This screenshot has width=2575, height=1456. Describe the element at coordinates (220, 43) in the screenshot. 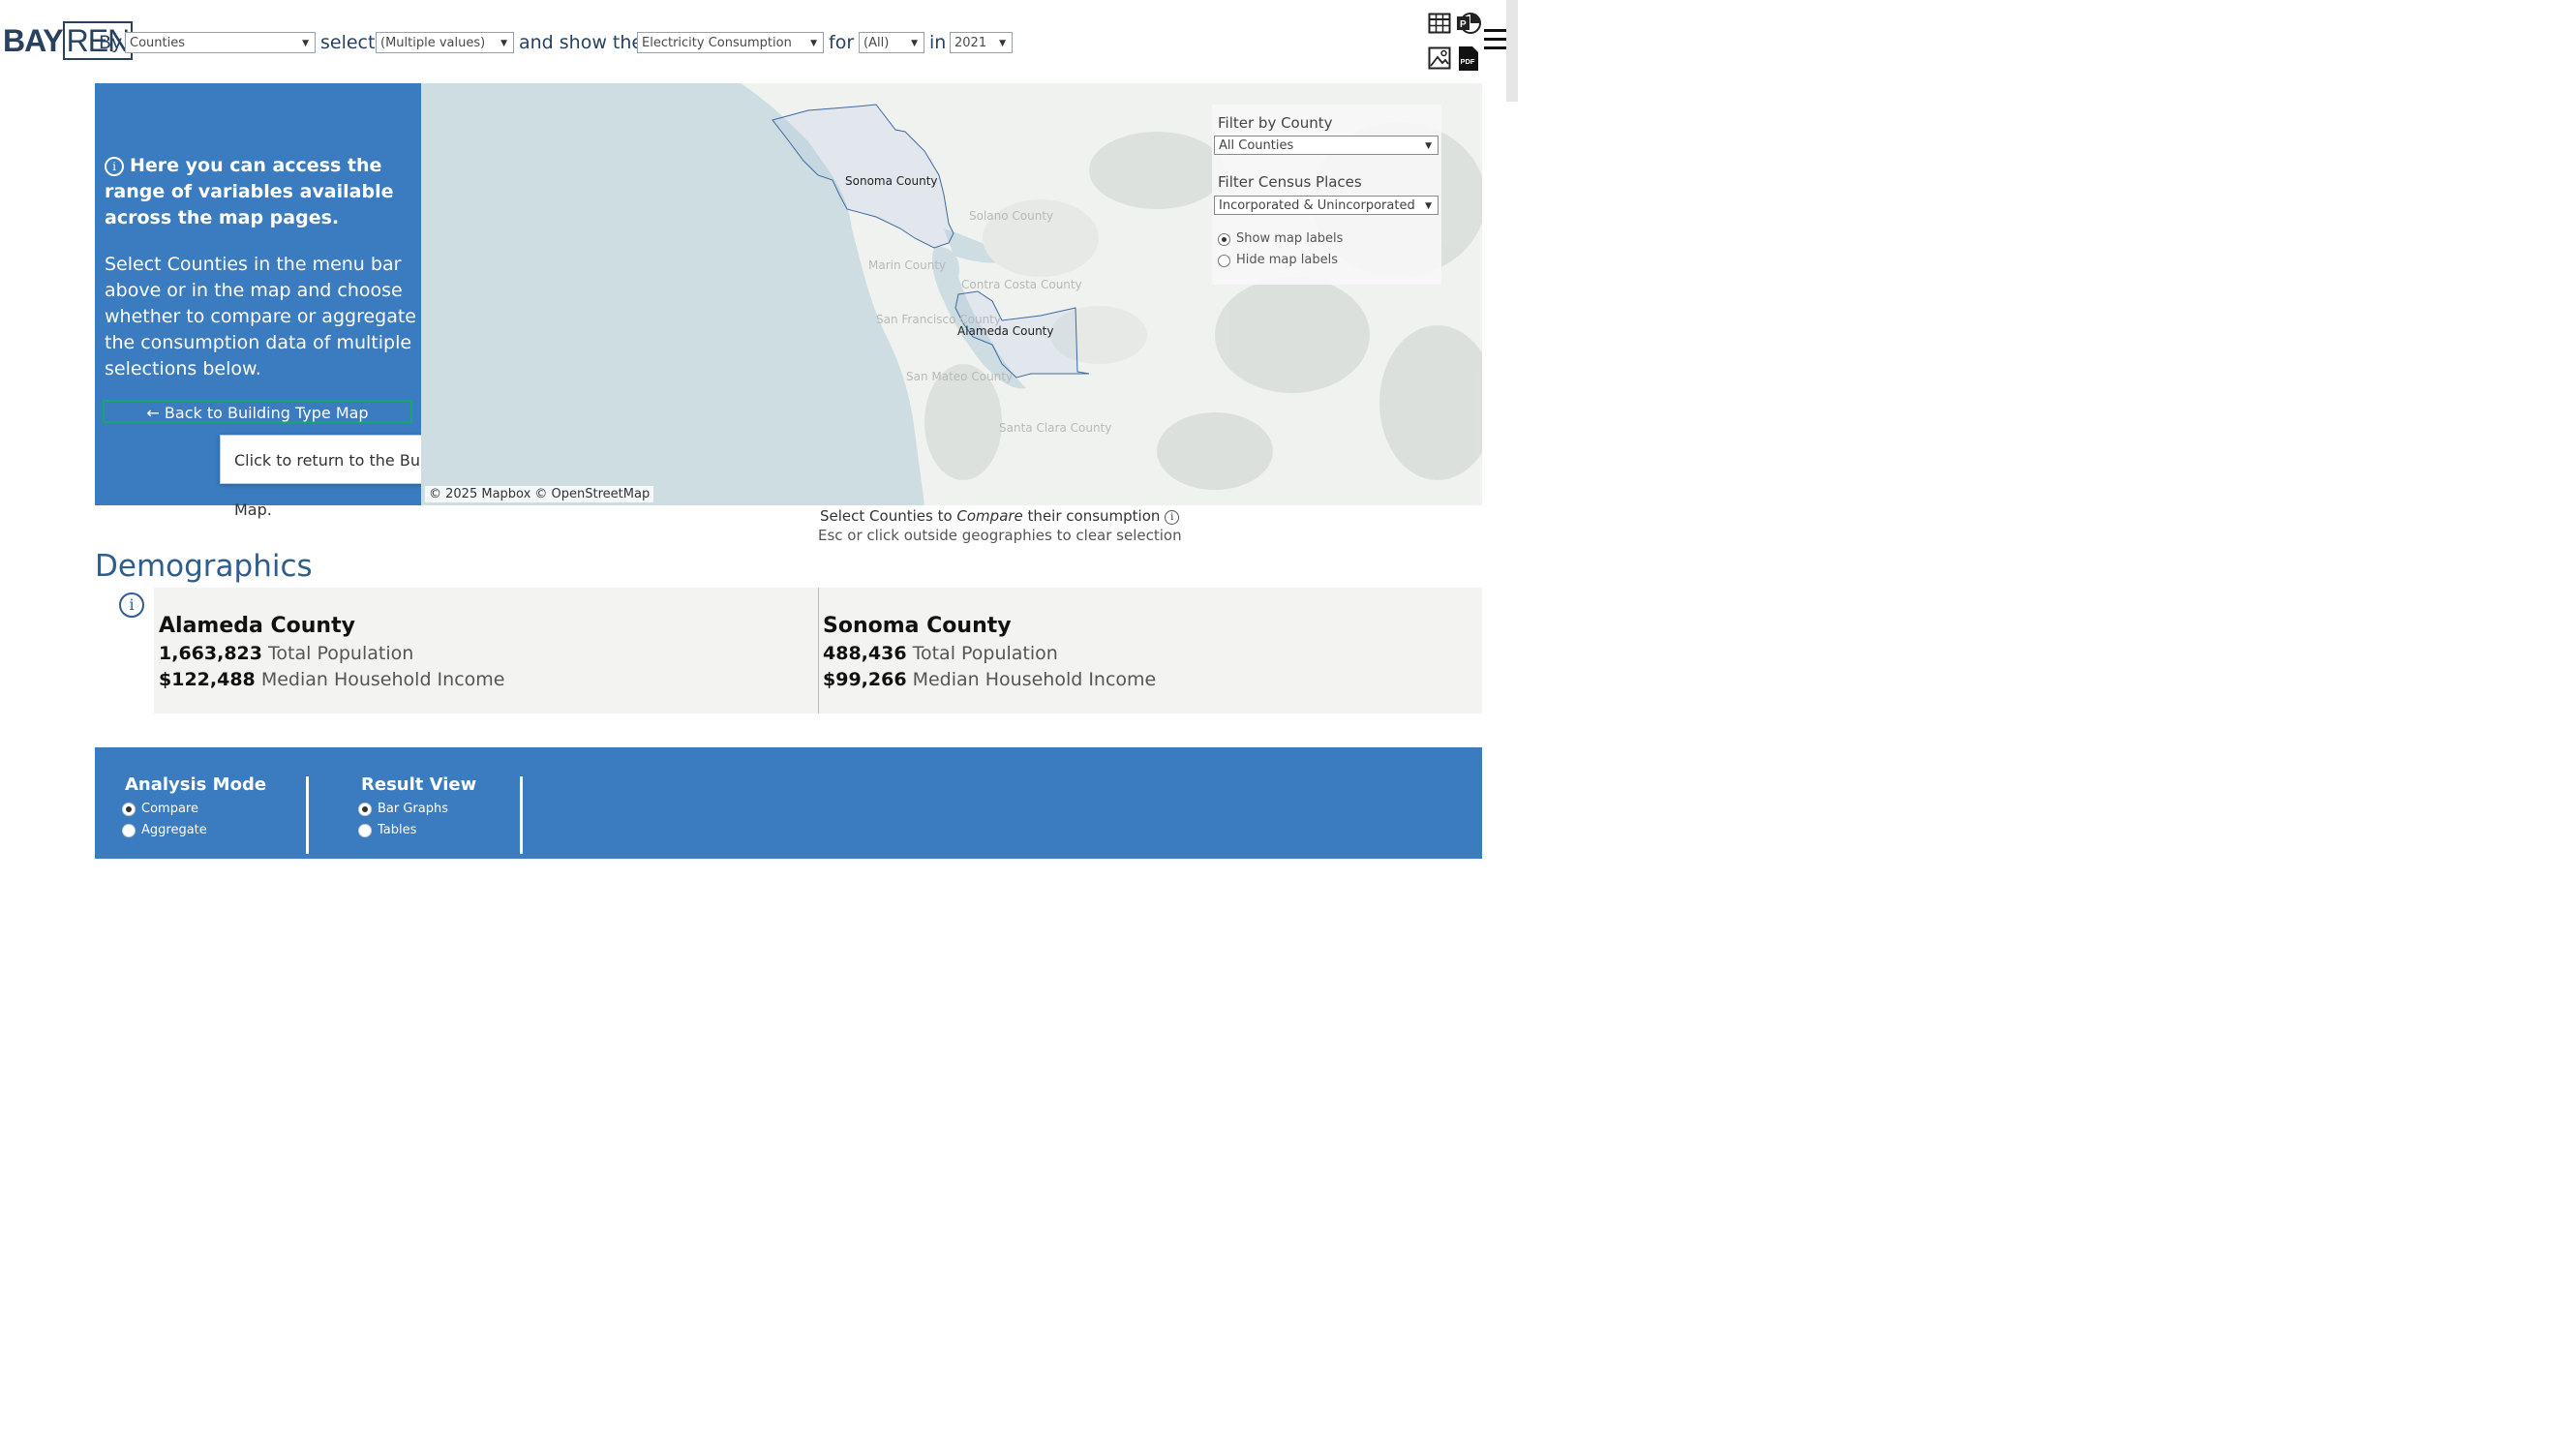

I see `by-dropdown: Counties ▼` at that location.